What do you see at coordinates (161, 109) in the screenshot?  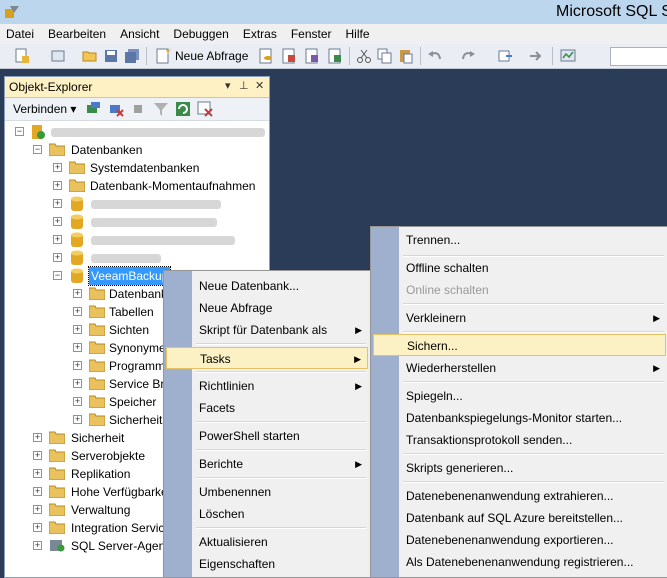 I see `filter-icon` at bounding box center [161, 109].